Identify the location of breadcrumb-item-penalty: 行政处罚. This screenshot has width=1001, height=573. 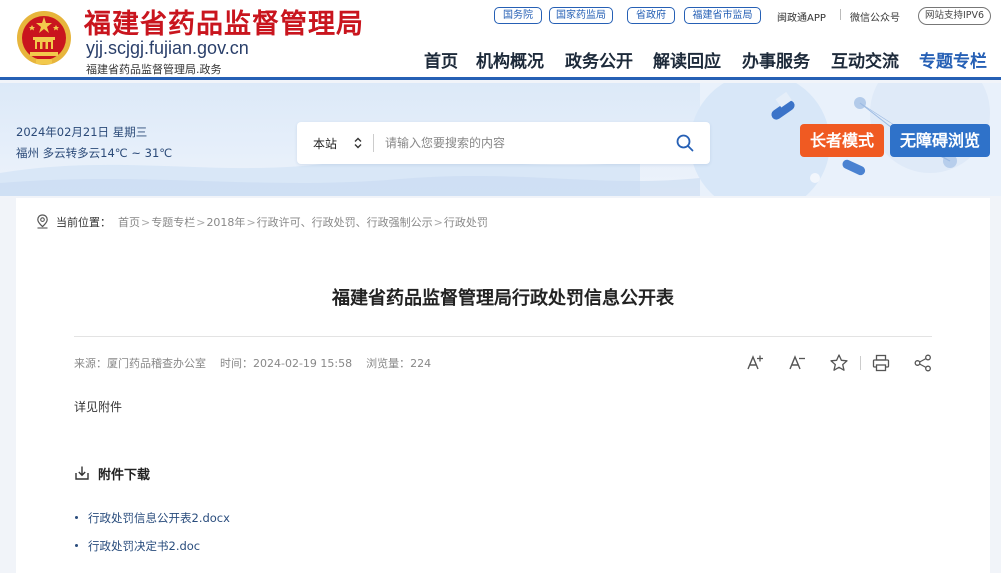
(466, 222).